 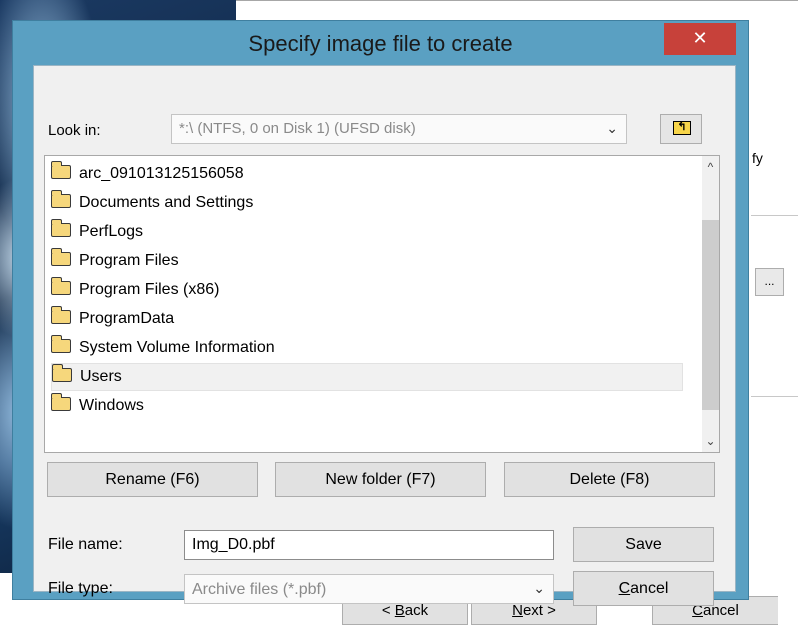 I want to click on save-button: Save, so click(x=643, y=544).